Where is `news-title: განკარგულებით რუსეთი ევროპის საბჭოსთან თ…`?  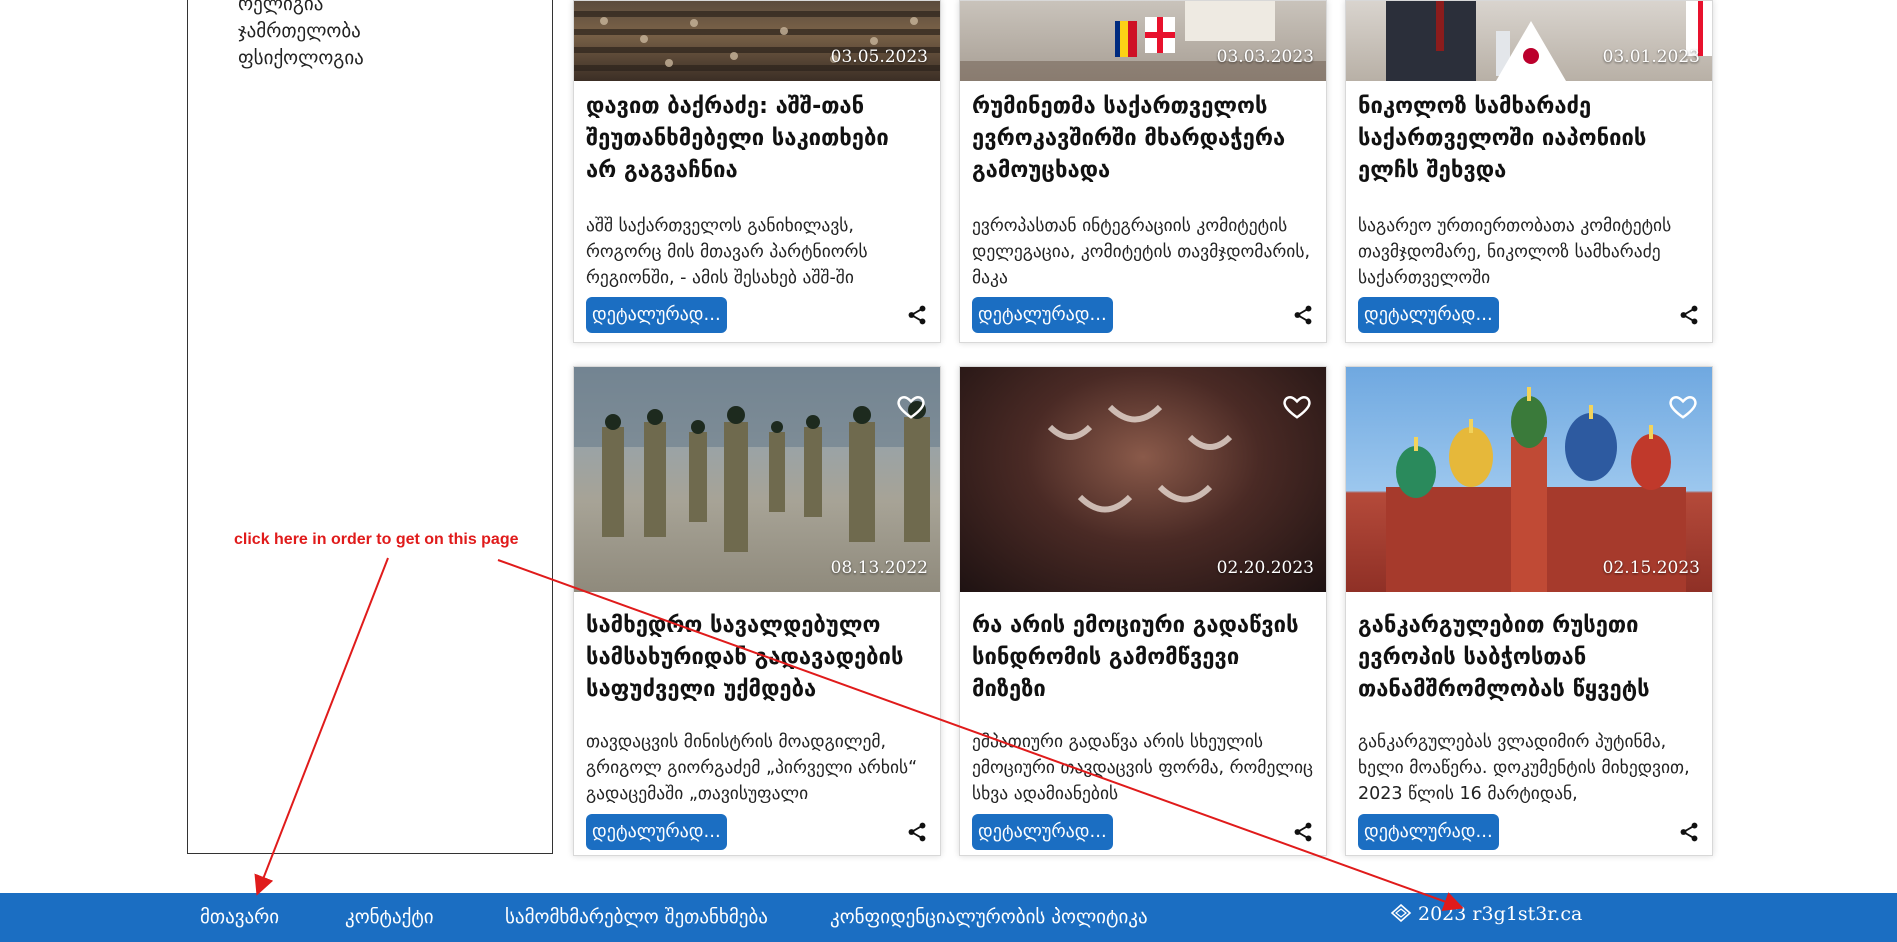
news-title: განკარგულებით რუსეთი ევროპის საბჭოსთან თ… is located at coordinates (1528, 658).